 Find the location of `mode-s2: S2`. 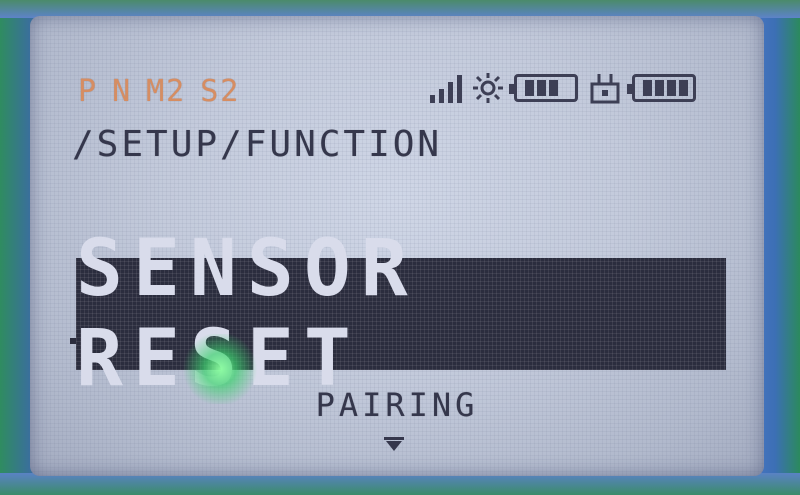

mode-s2: S2 is located at coordinates (220, 91).